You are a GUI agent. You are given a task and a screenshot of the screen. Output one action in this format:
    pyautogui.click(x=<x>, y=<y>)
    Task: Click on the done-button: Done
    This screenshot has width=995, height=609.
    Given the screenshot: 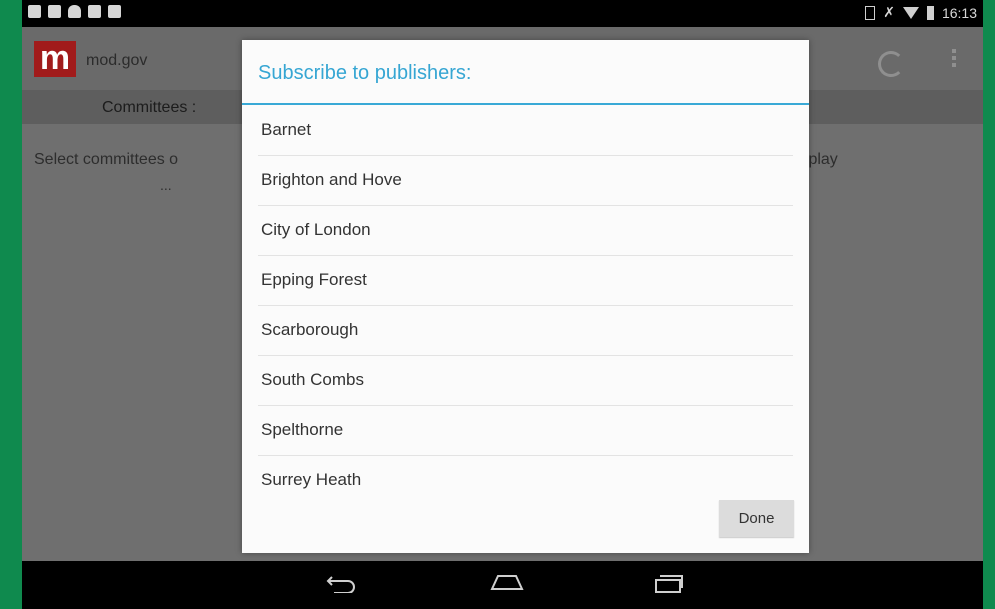 What is the action you would take?
    pyautogui.click(x=756, y=518)
    